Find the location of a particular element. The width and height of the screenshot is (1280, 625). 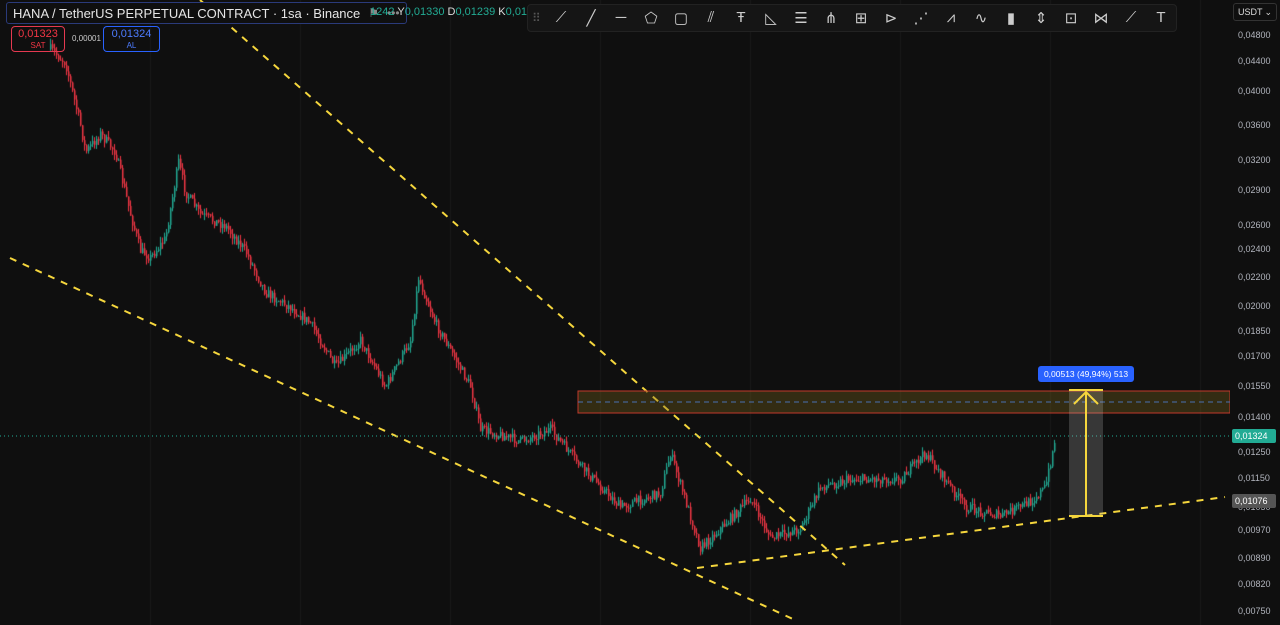

price-tick: 0,03600 is located at coordinates (1254, 125).